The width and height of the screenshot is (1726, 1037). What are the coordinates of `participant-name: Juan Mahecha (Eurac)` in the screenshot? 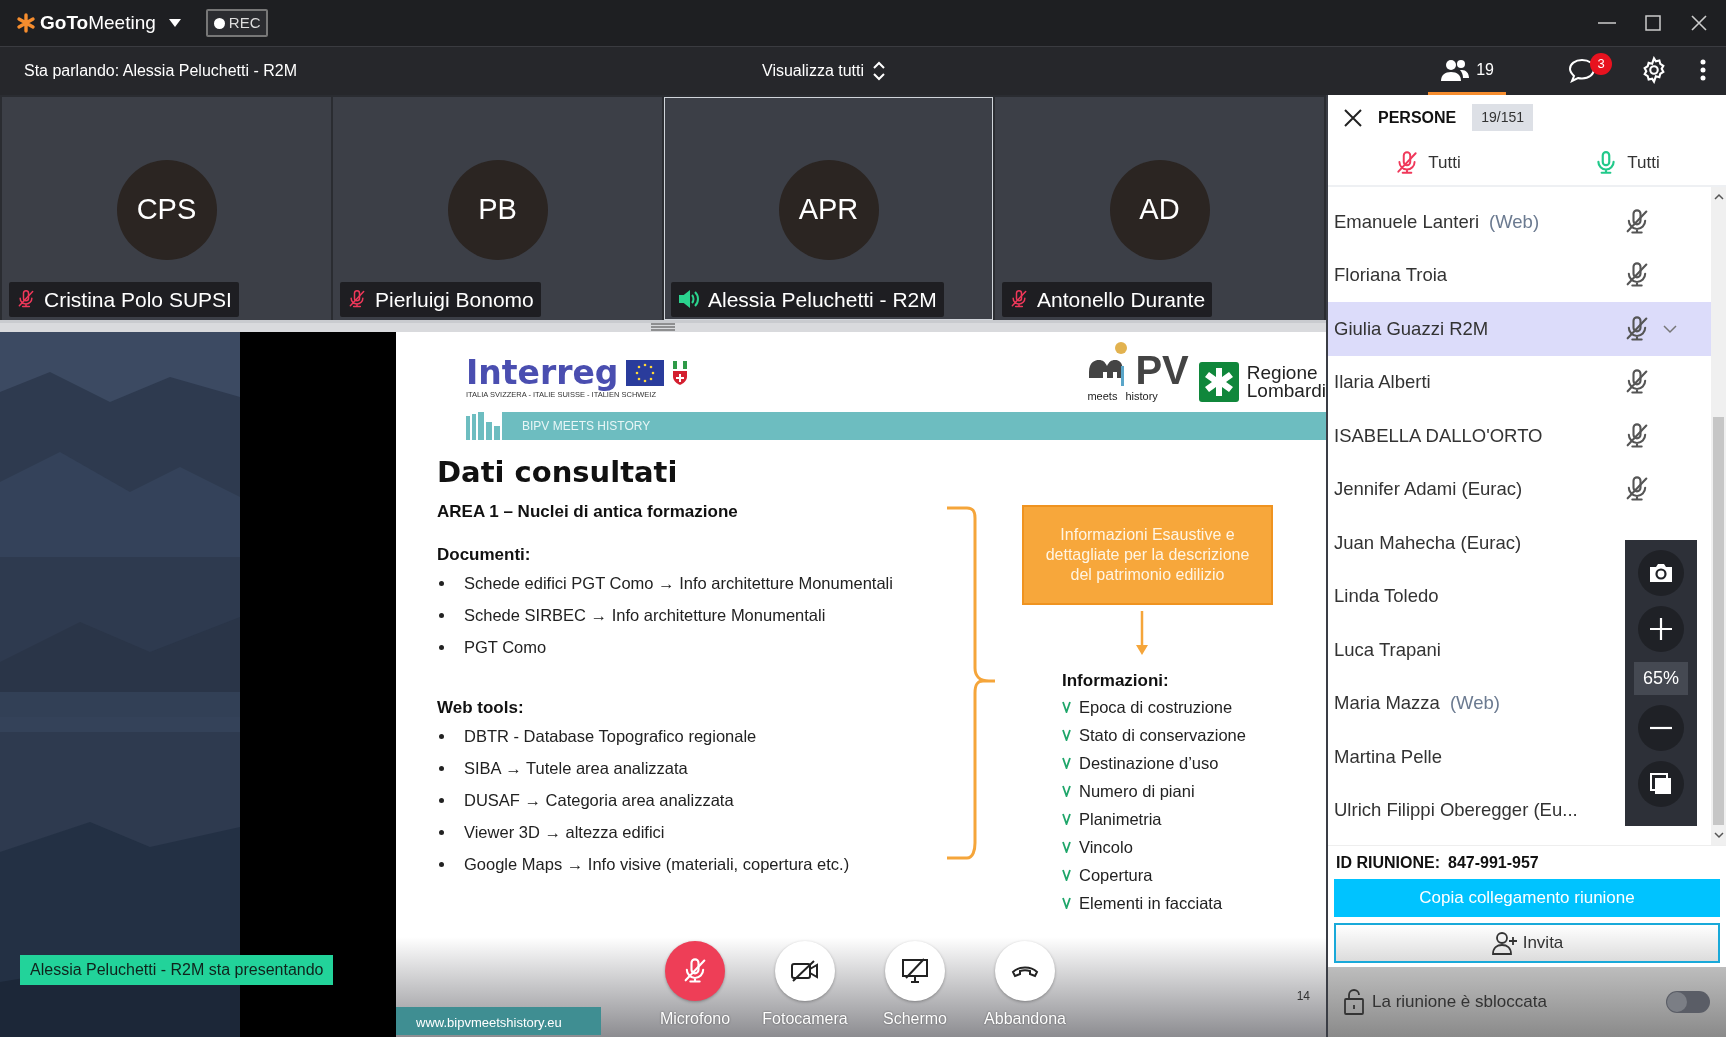 It's located at (1428, 542).